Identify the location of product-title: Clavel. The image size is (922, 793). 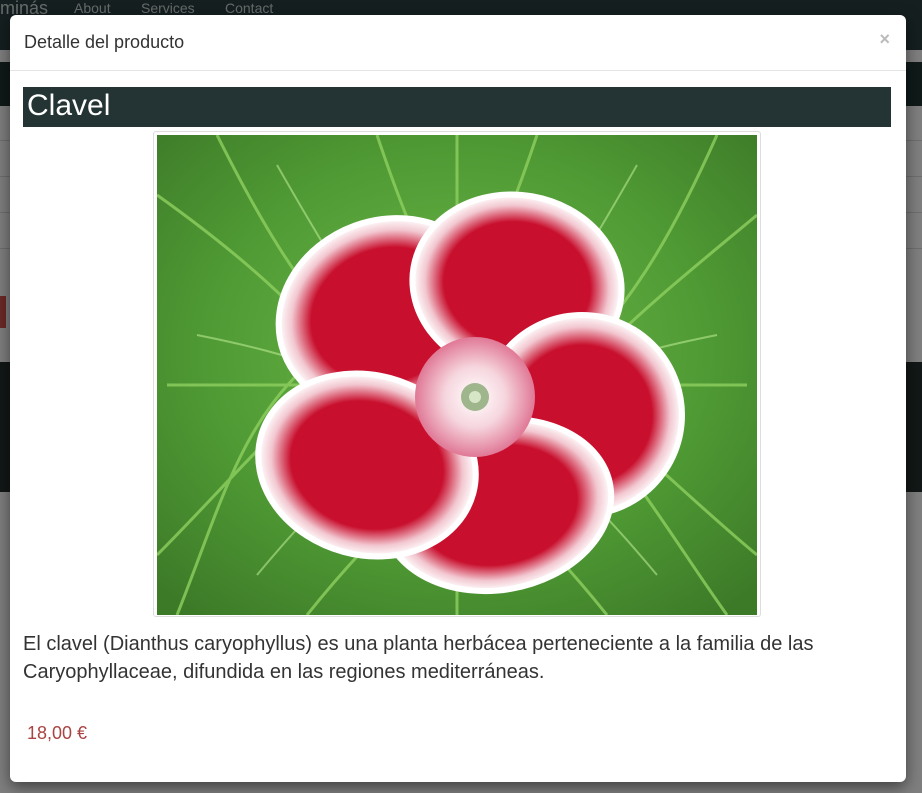
(69, 105).